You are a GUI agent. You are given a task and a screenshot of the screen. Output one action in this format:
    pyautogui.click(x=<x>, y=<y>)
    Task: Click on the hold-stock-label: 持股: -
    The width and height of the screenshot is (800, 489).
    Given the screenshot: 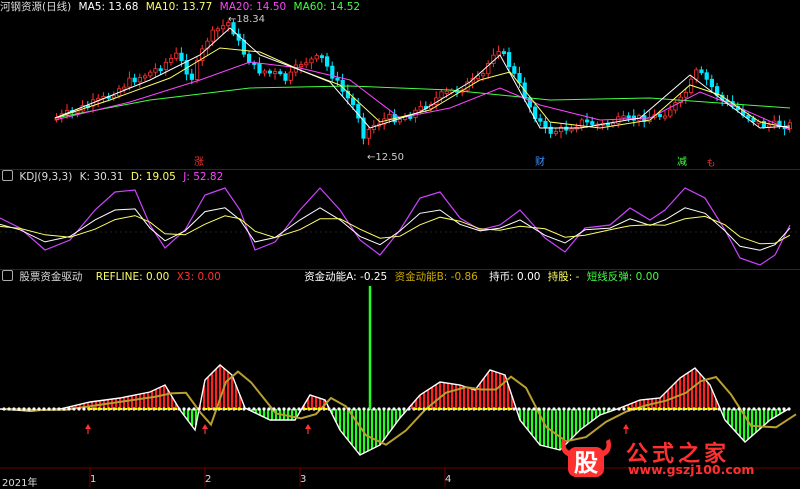 What is the action you would take?
    pyautogui.click(x=563, y=277)
    